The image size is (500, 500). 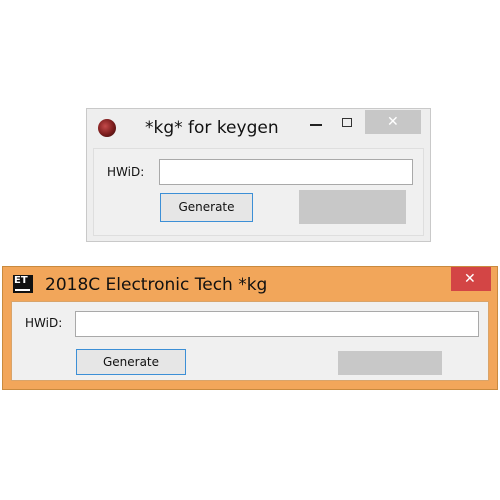 I want to click on window-client-area: HWiD: Generate, so click(x=258, y=192).